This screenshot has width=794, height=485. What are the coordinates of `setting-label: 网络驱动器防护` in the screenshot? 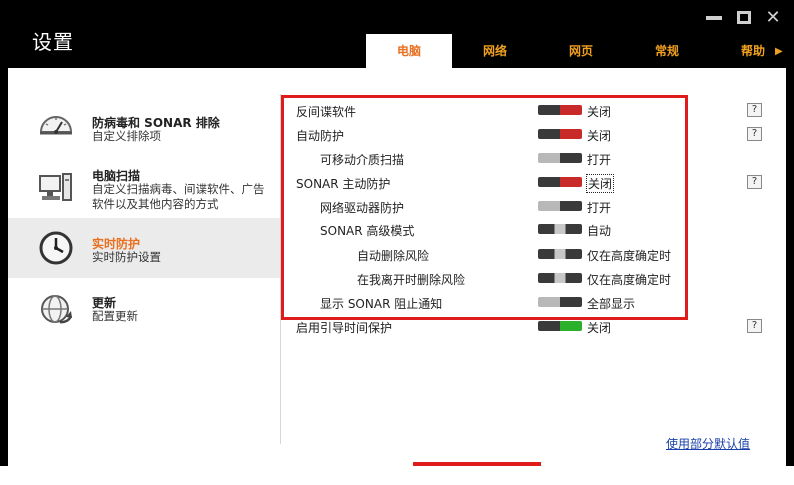 It's located at (362, 208).